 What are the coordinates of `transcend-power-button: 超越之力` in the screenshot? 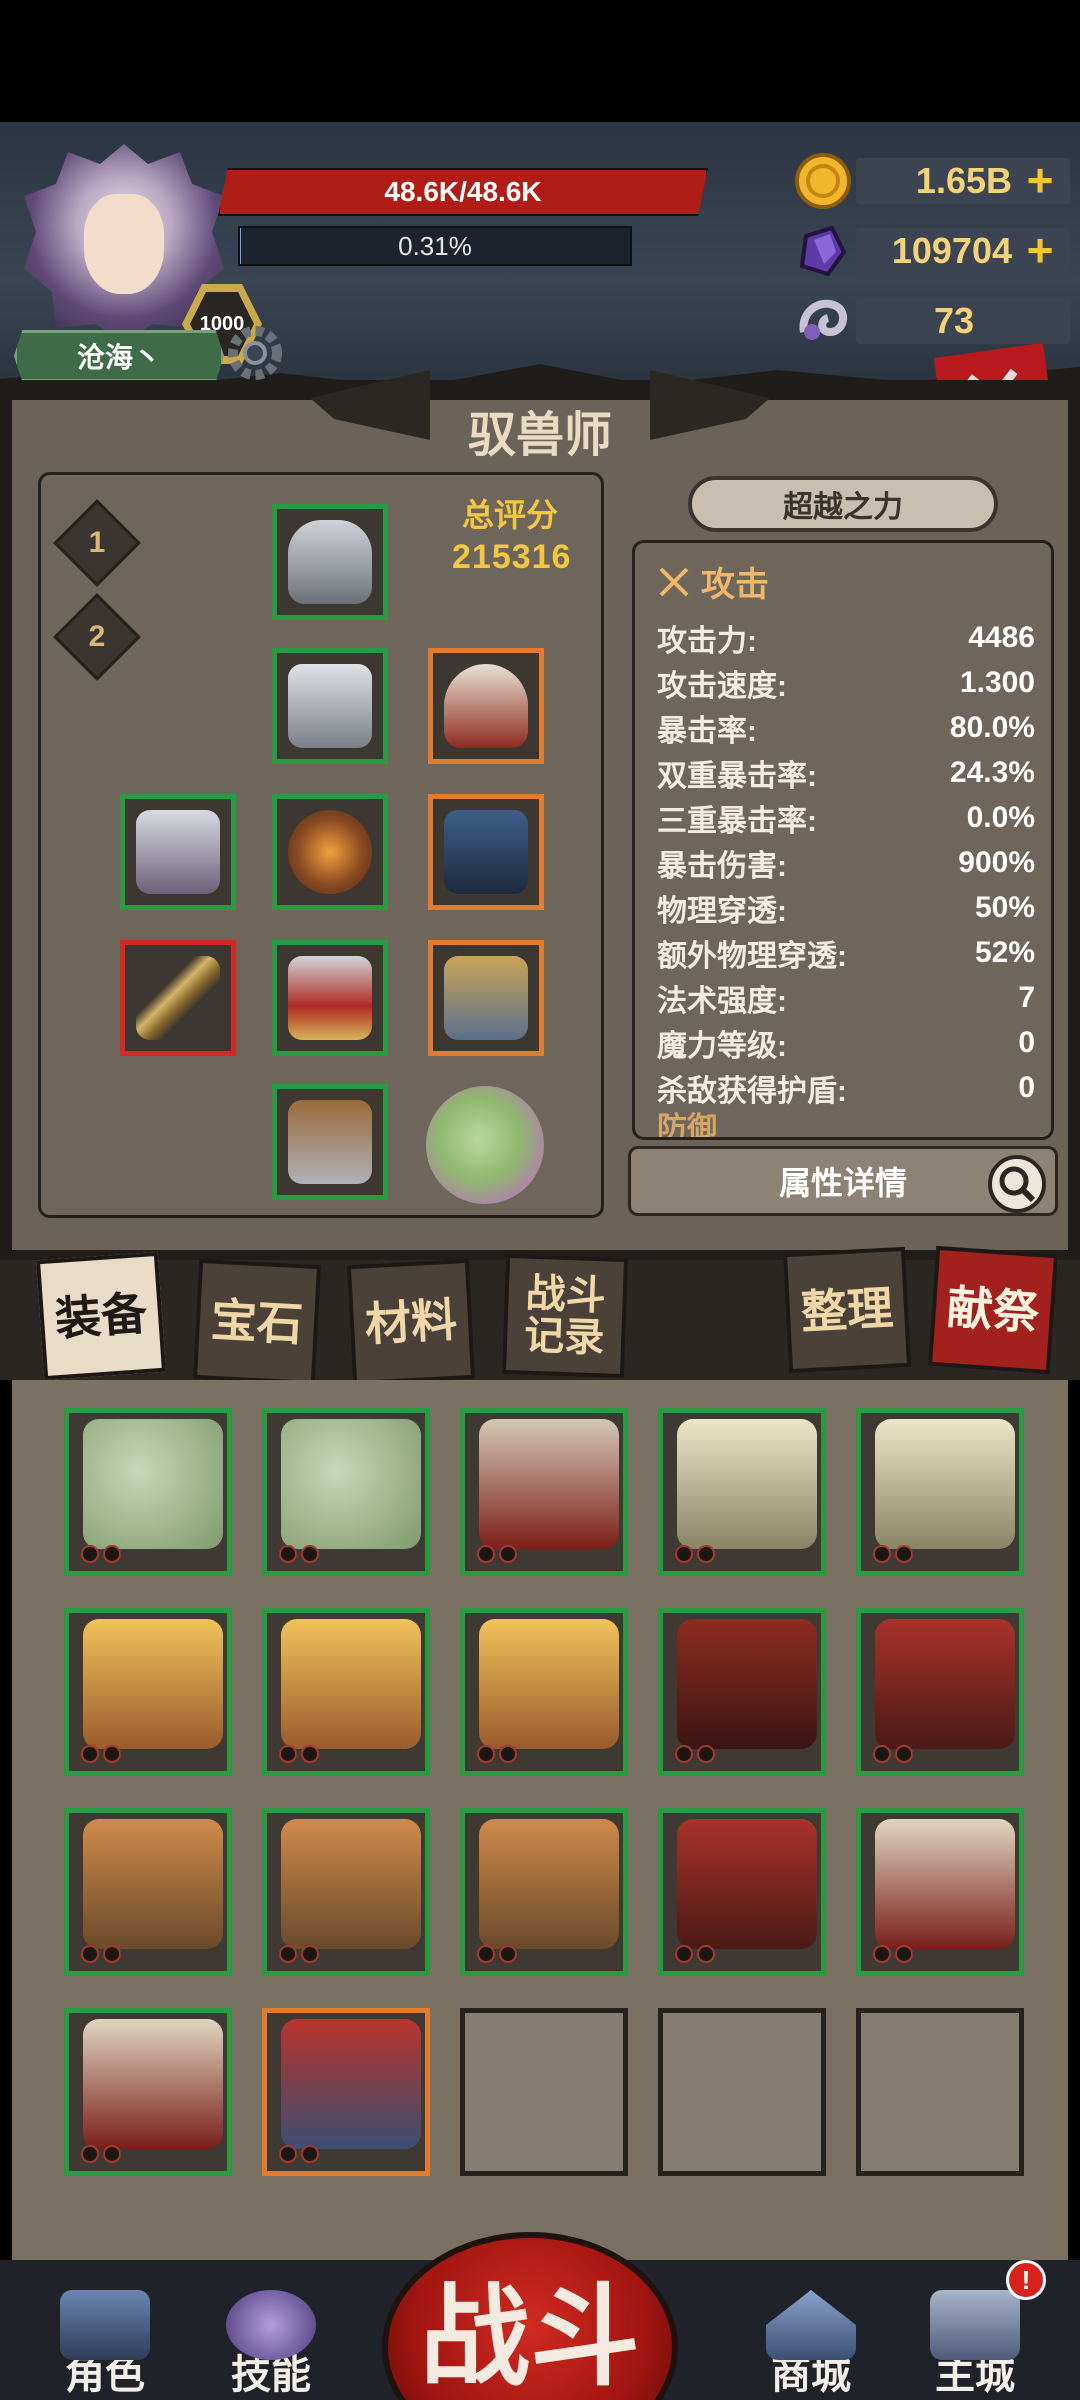 It's located at (843, 504).